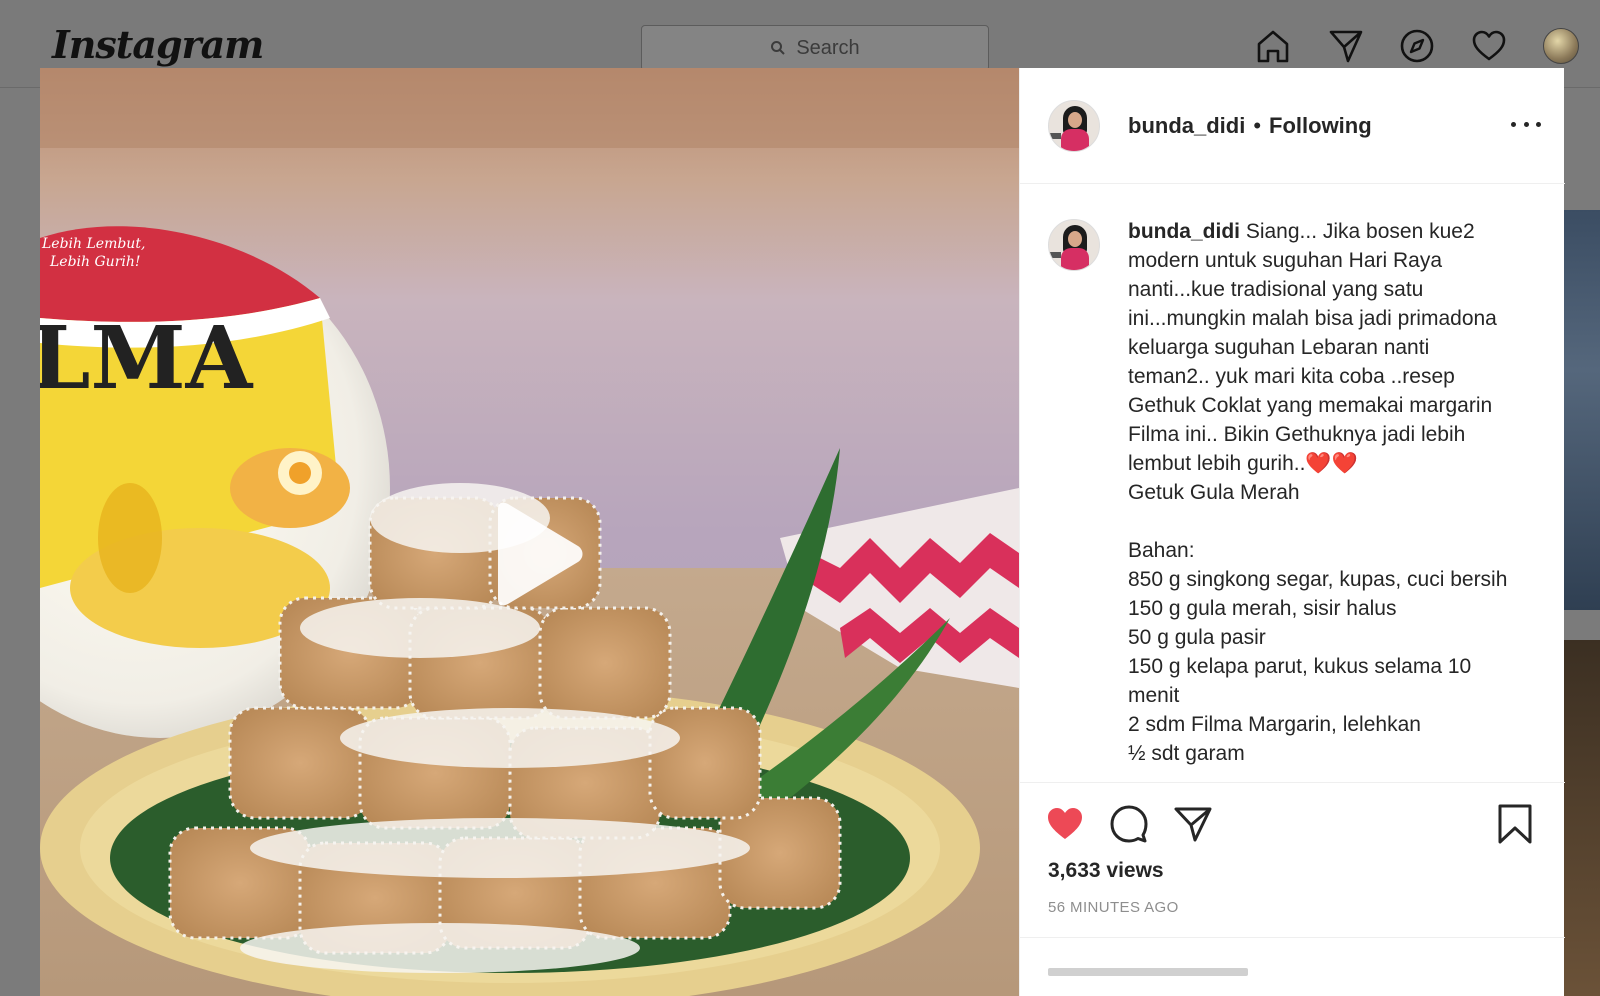 The height and width of the screenshot is (996, 1600). Describe the element at coordinates (1489, 46) in the screenshot. I see `activity-heart-icon` at that location.